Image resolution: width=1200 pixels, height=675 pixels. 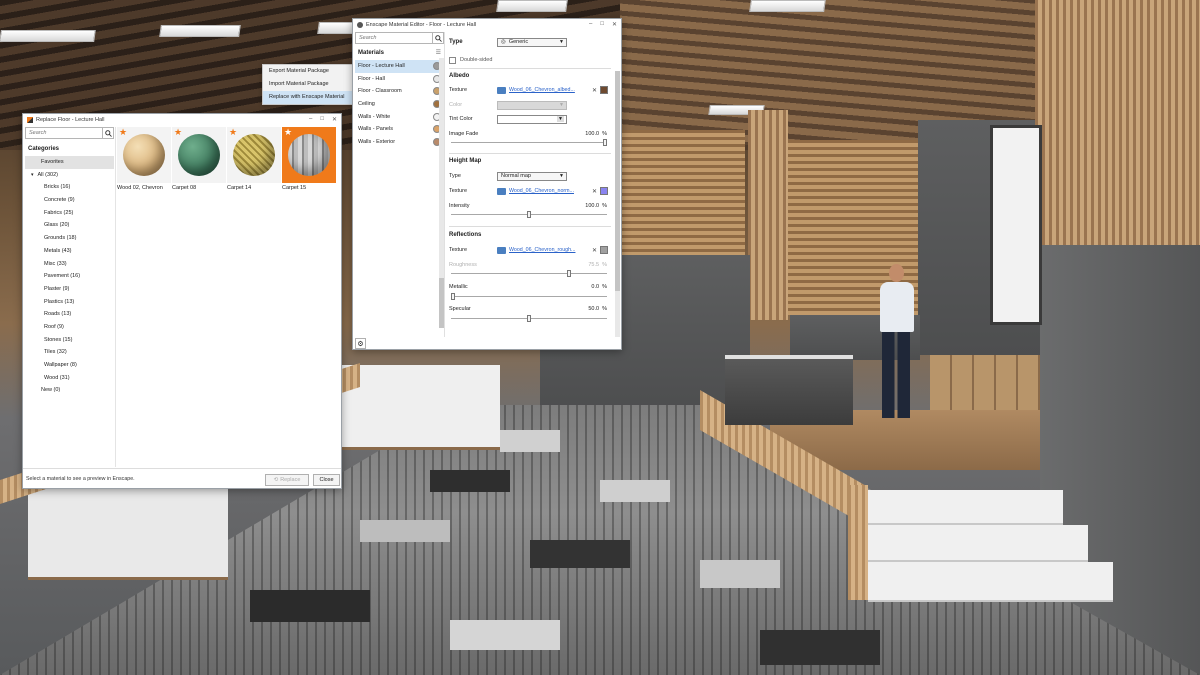 I want to click on category-item: Misc (33), so click(x=69, y=264).